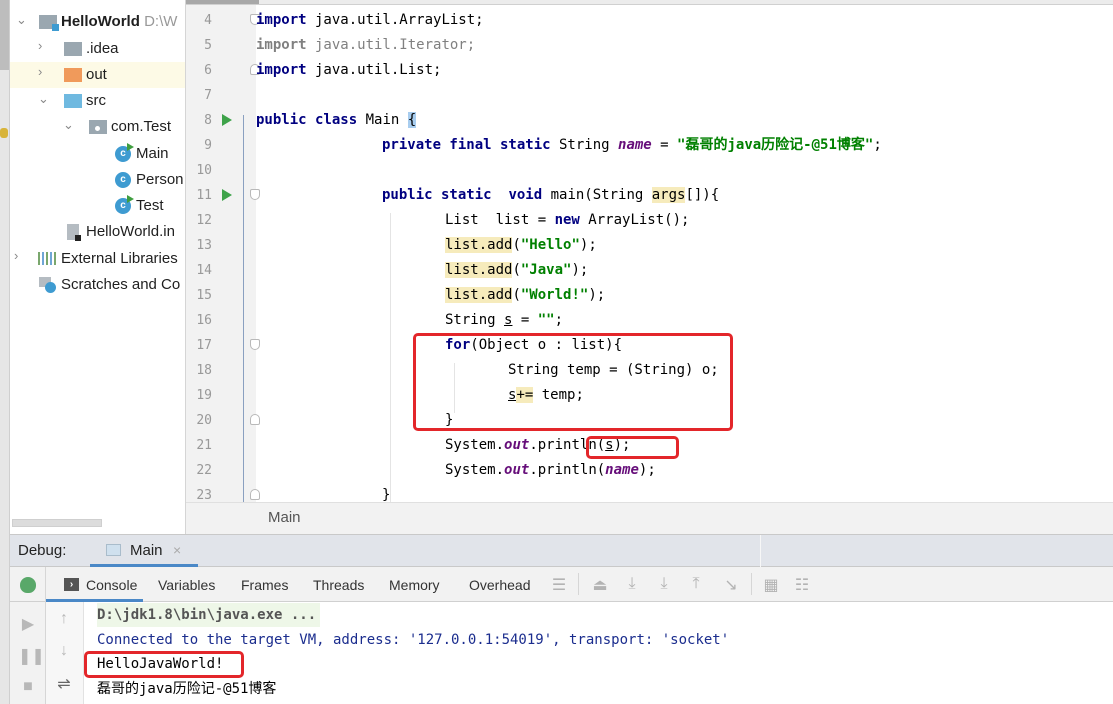 This screenshot has width=1113, height=704. Describe the element at coordinates (664, 584) in the screenshot. I see `step-into-icon: ⤓` at that location.